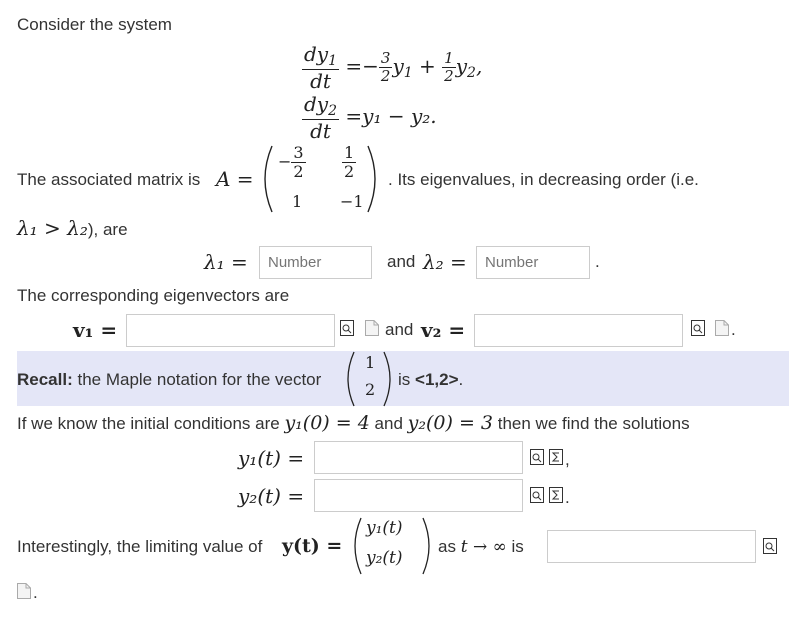  Describe the element at coordinates (153, 295) in the screenshot. I see `eigvec-intro: The corresponding eigenvectors are` at that location.